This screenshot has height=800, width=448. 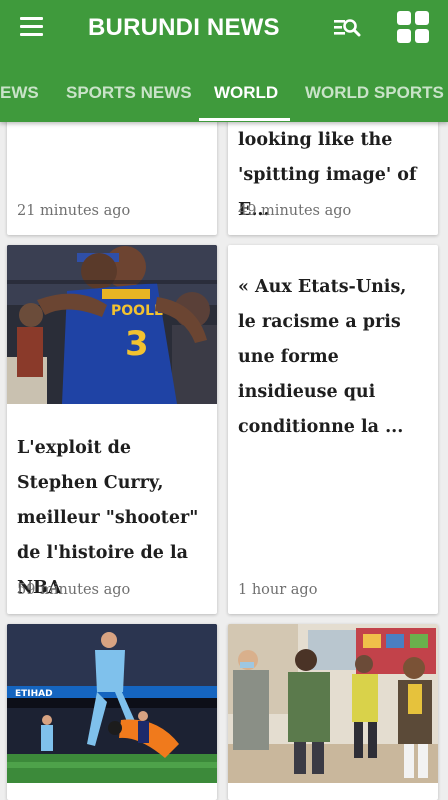 I want to click on svg-text: 3, so click(x=137, y=344).